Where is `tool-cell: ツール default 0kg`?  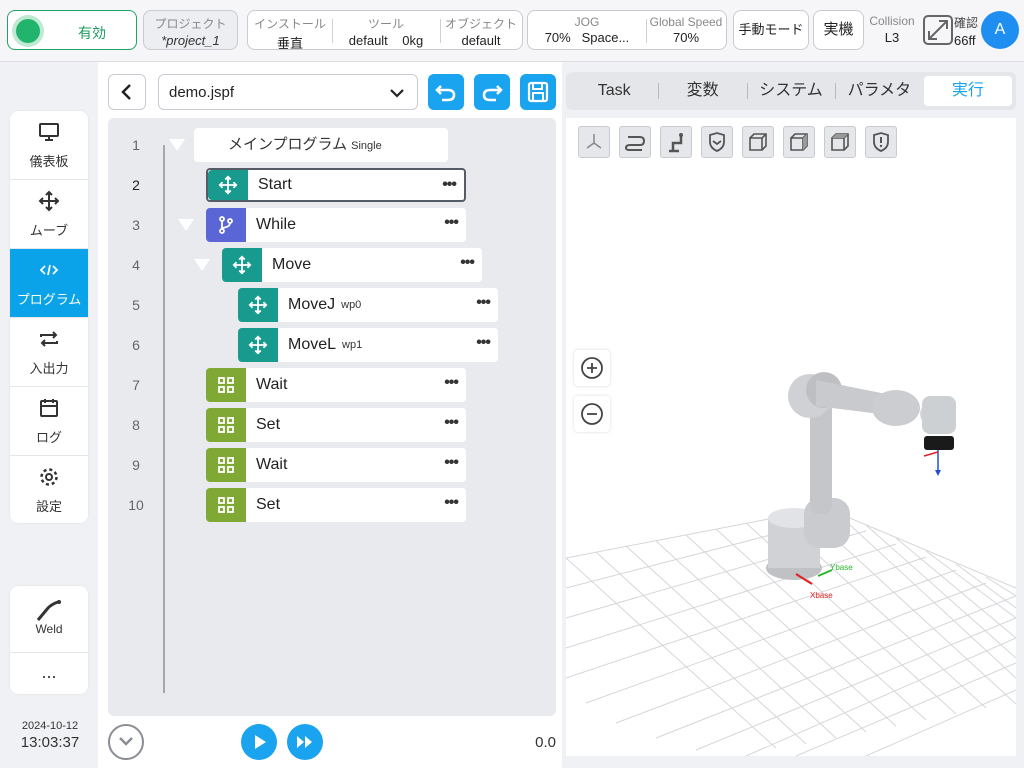 tool-cell: ツール default 0kg is located at coordinates (386, 30).